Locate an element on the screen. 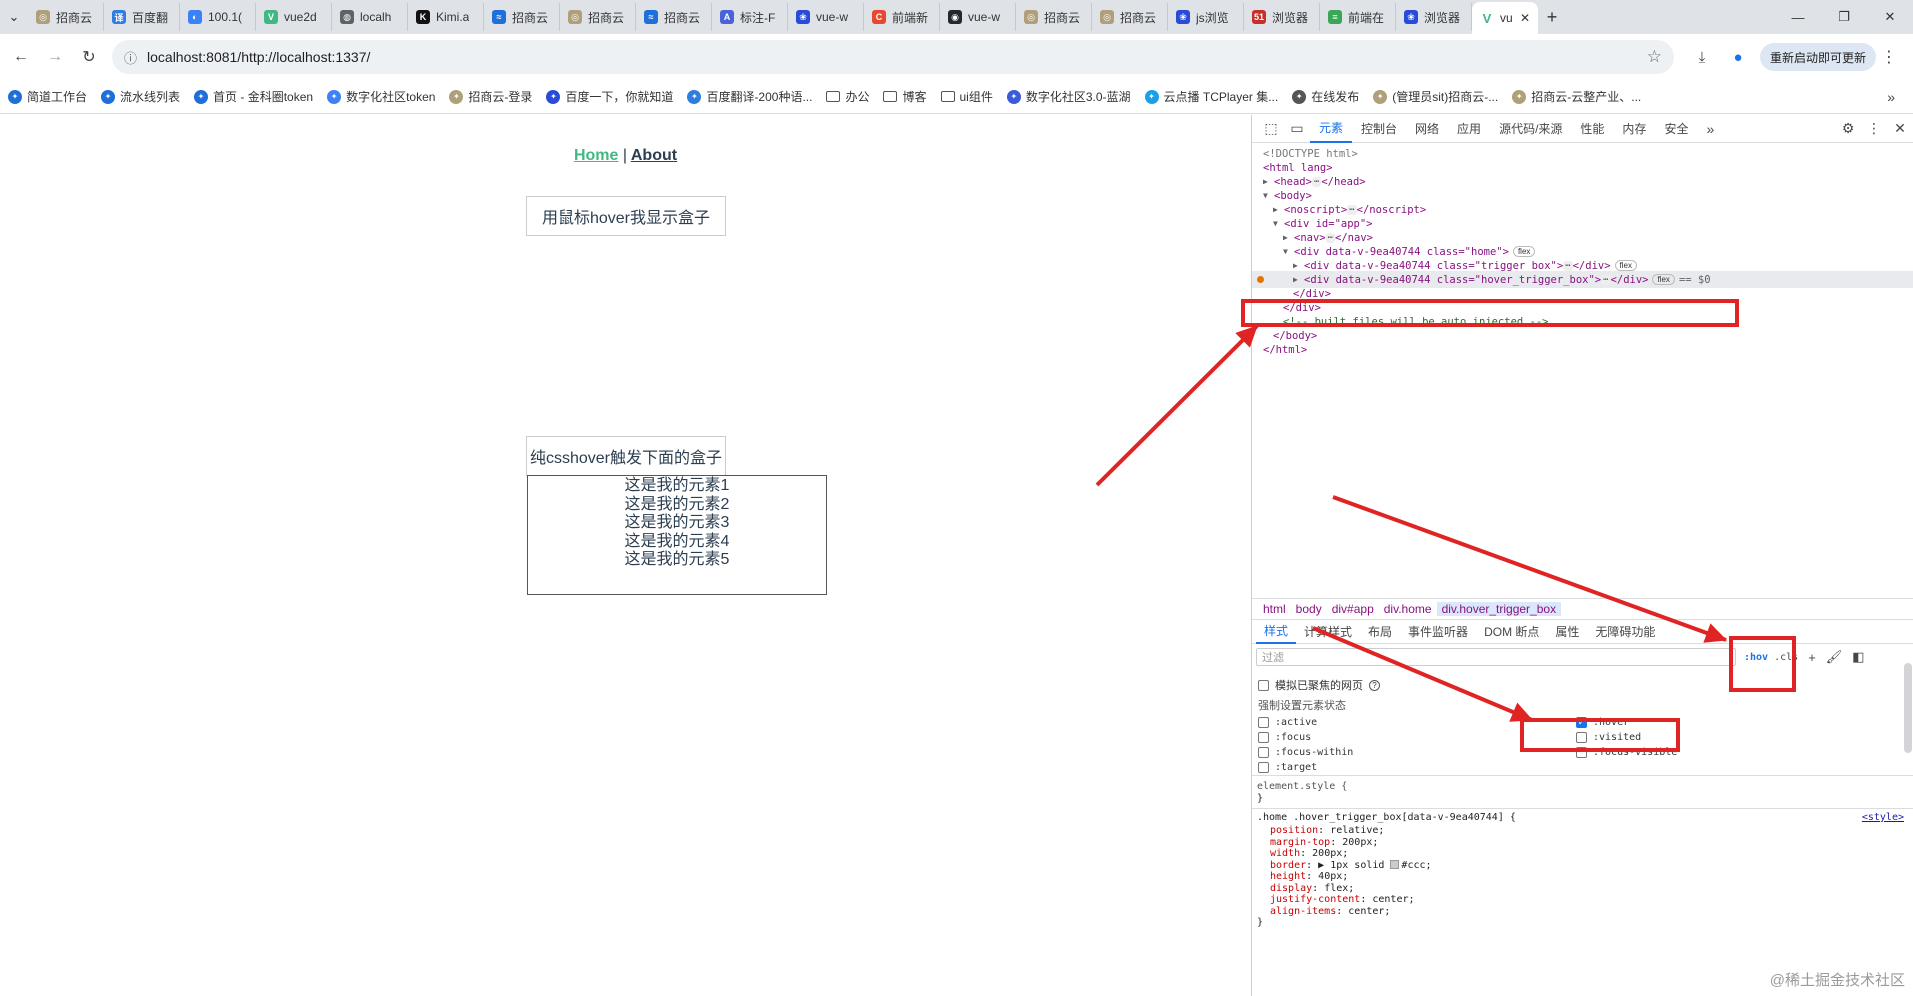  state-checkbox: ✓:hover is located at coordinates (1602, 722).